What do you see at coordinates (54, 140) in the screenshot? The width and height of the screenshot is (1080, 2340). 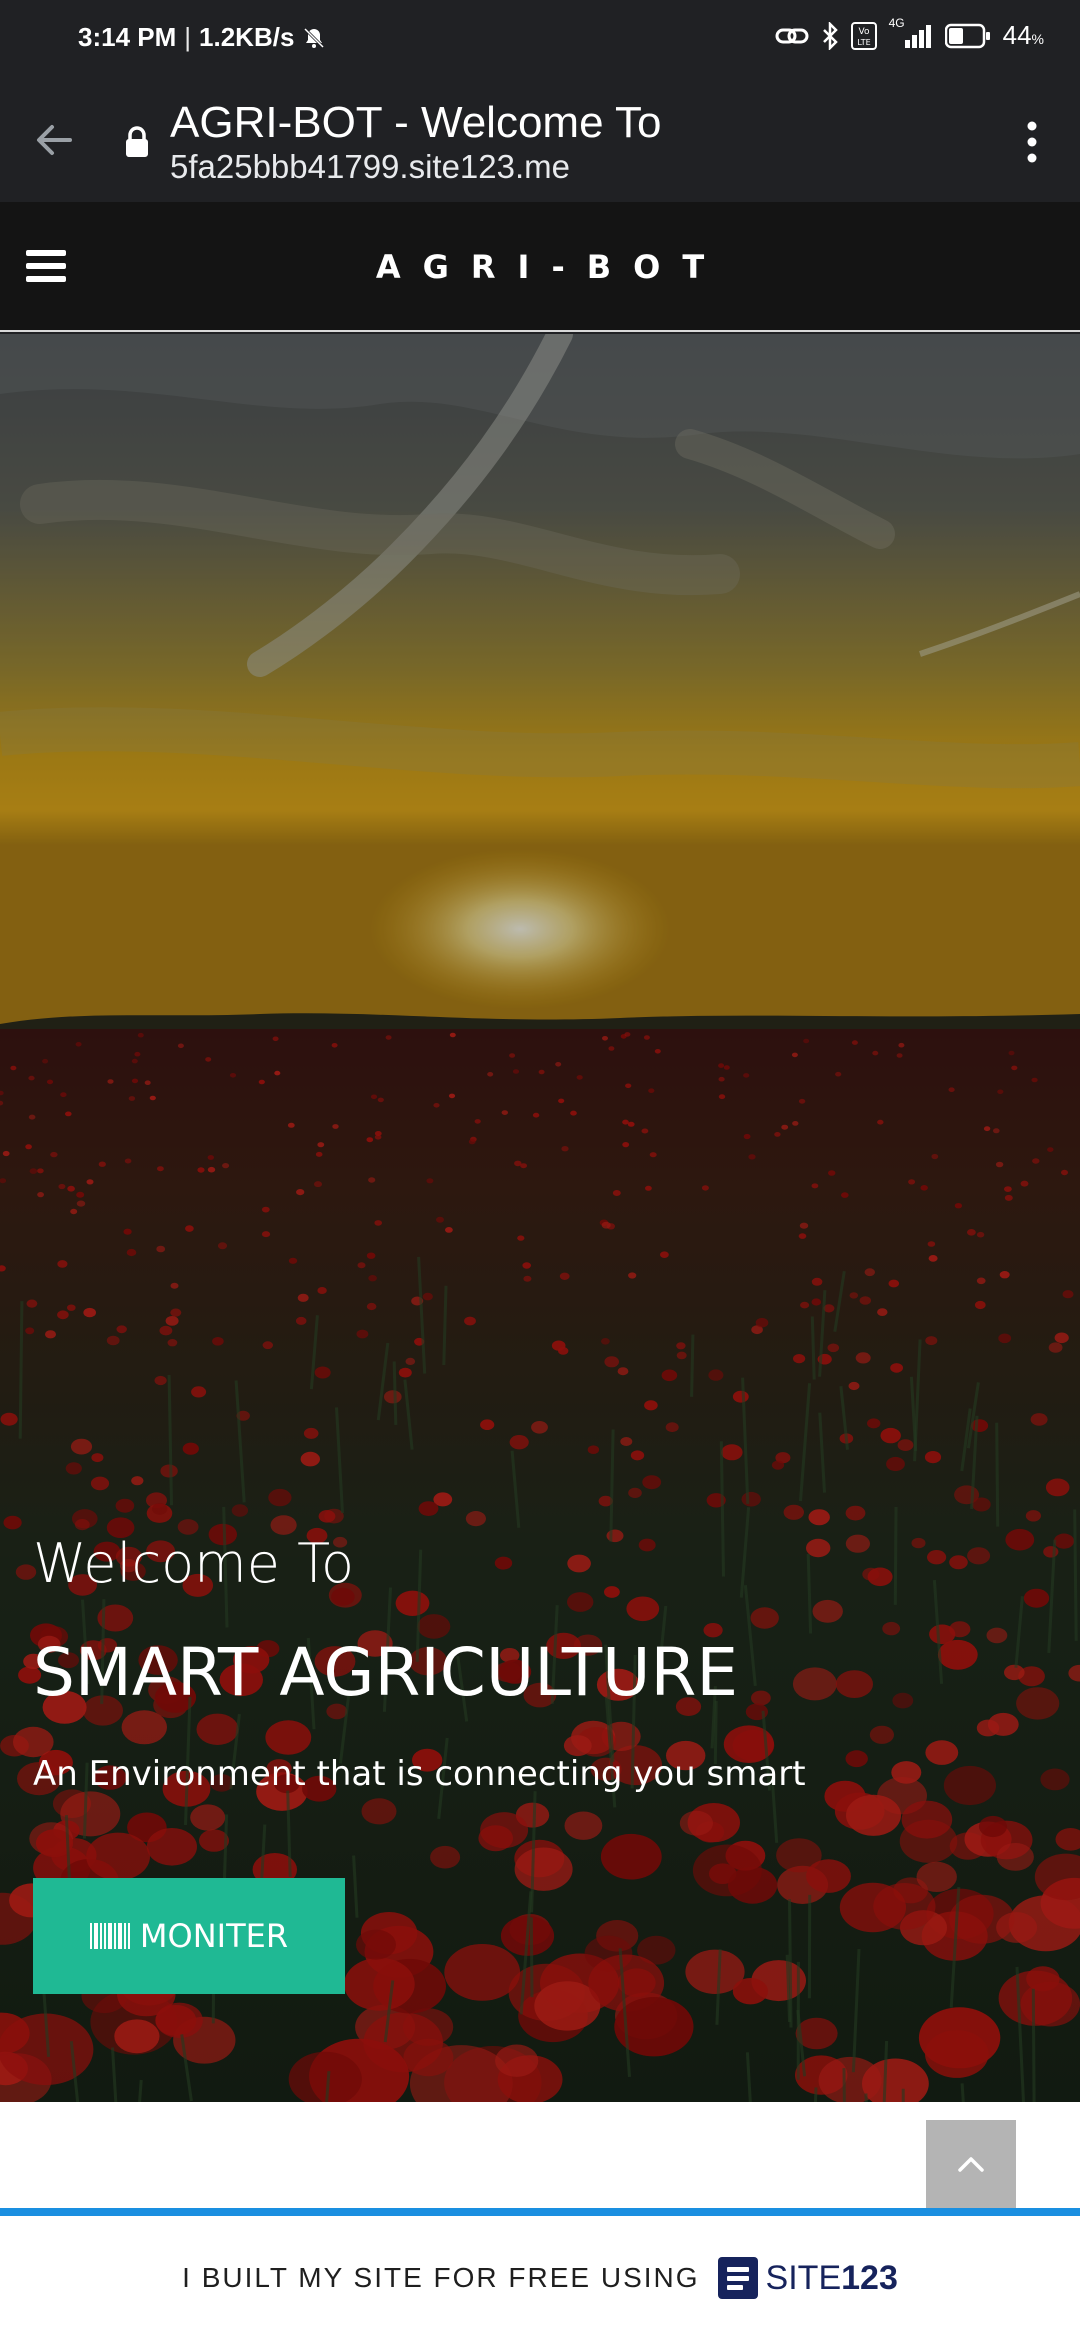 I see `back-arrow-icon` at bounding box center [54, 140].